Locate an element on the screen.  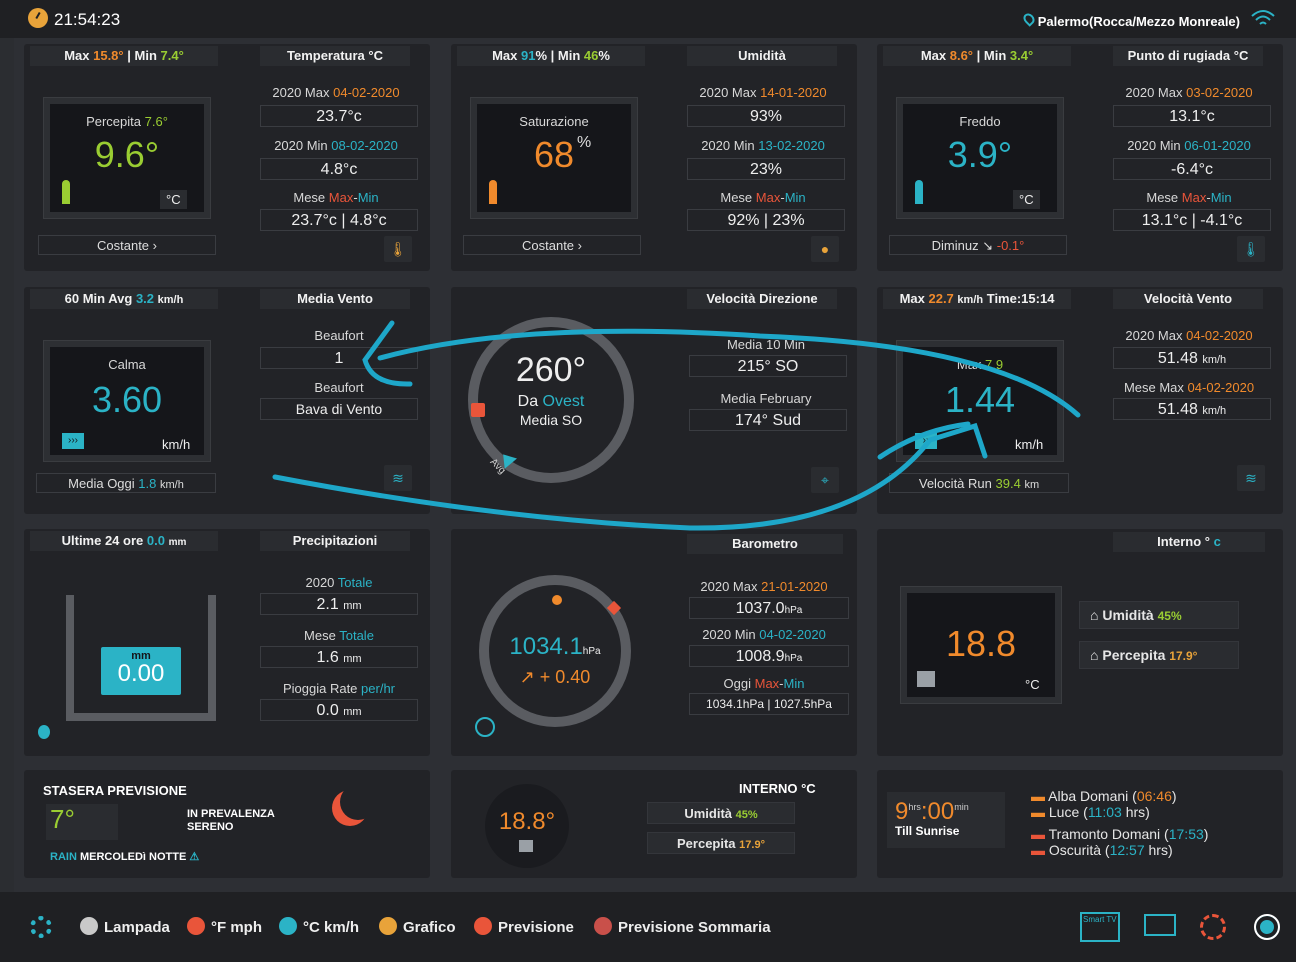
till-sunrise: Till Sunrise is located at coordinates (927, 831).